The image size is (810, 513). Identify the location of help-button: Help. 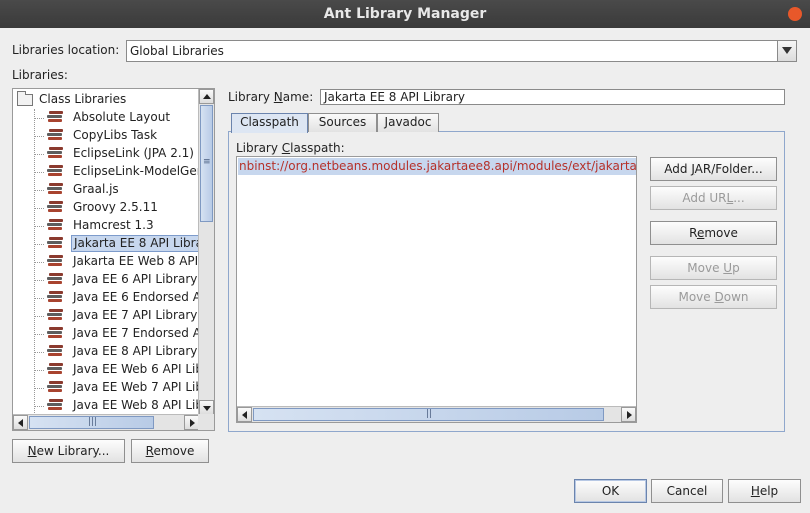
(764, 491).